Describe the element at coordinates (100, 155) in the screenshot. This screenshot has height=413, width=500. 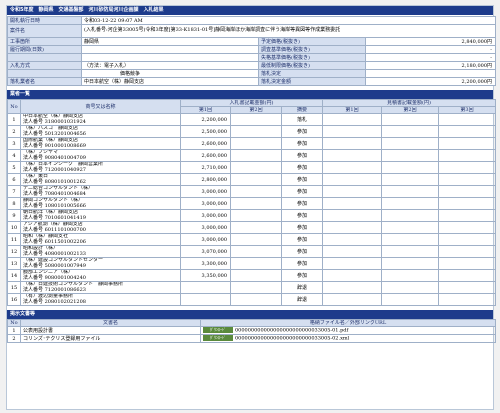
I see `bidder-name-cell: （株）フジヤマ 法人番号 9080401004709` at that location.